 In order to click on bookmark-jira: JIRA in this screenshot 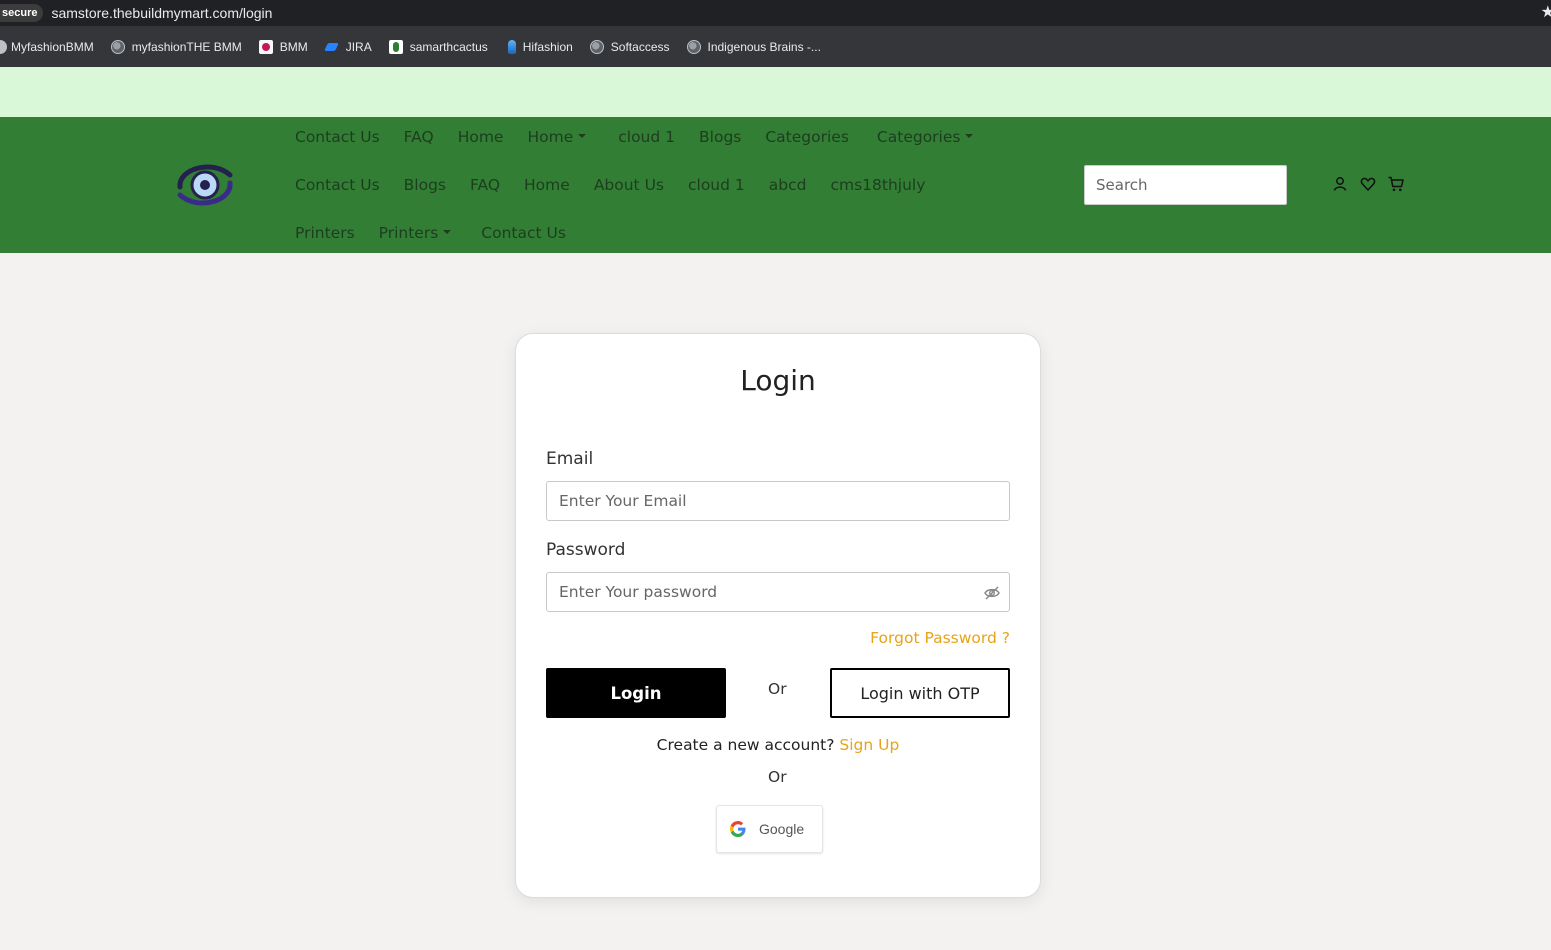, I will do `click(348, 47)`.